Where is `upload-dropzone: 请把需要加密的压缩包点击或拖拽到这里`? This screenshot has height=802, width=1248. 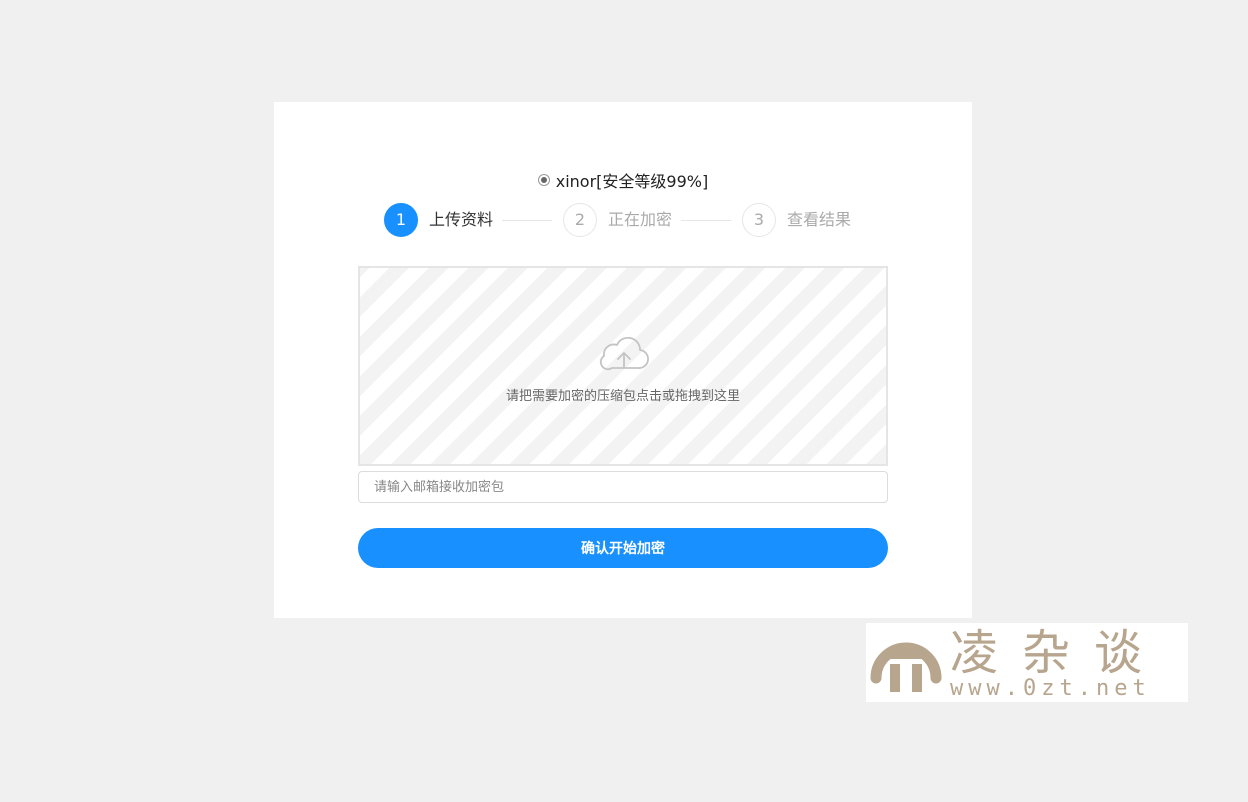 upload-dropzone: 请把需要加密的压缩包点击或拖拽到这里 is located at coordinates (623, 366).